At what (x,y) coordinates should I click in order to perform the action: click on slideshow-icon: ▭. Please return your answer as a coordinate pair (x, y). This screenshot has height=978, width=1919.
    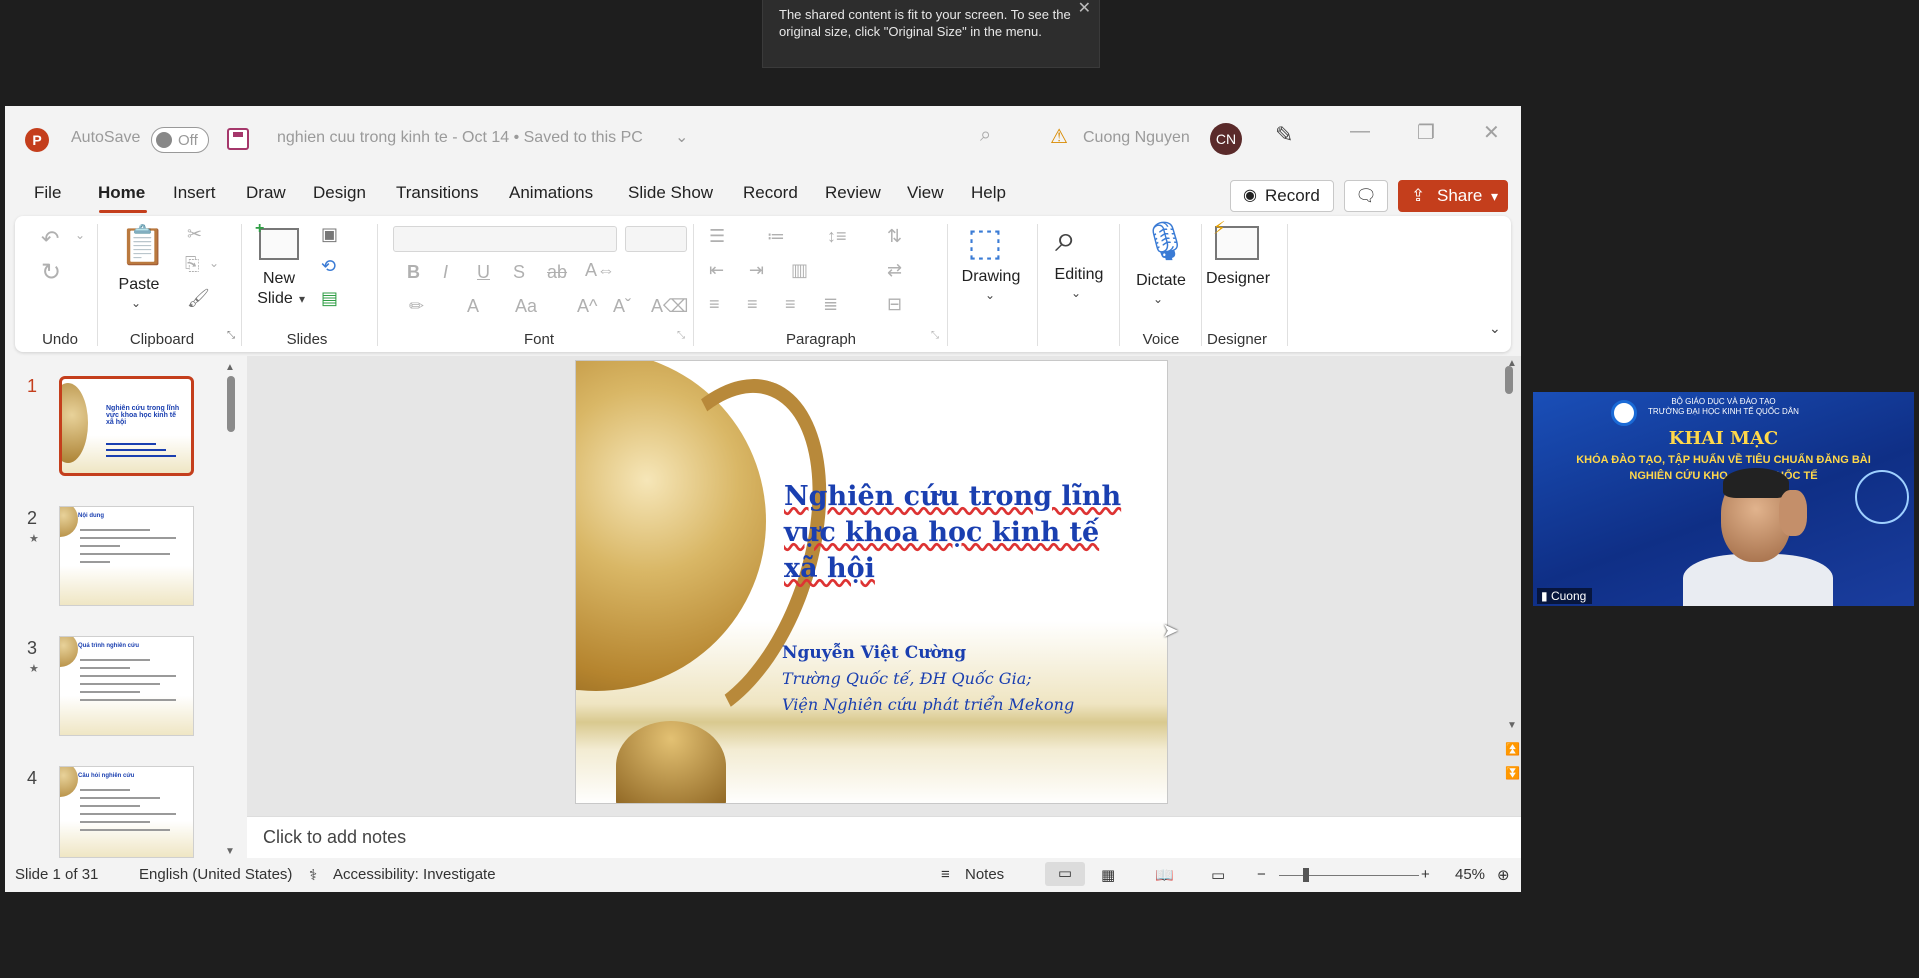
    Looking at the image, I should click on (1218, 875).